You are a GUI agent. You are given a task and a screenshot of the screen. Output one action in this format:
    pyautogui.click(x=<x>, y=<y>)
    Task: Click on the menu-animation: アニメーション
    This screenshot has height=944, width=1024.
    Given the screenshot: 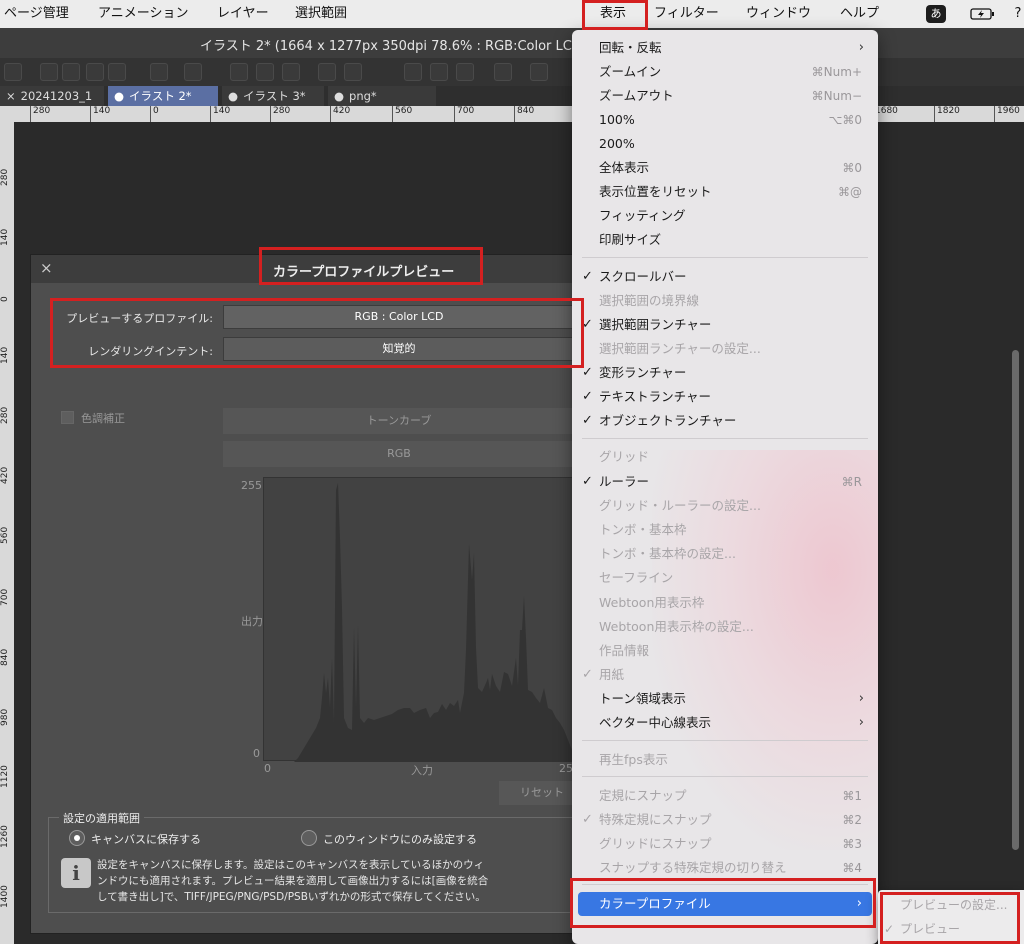 What is the action you would take?
    pyautogui.click(x=143, y=14)
    